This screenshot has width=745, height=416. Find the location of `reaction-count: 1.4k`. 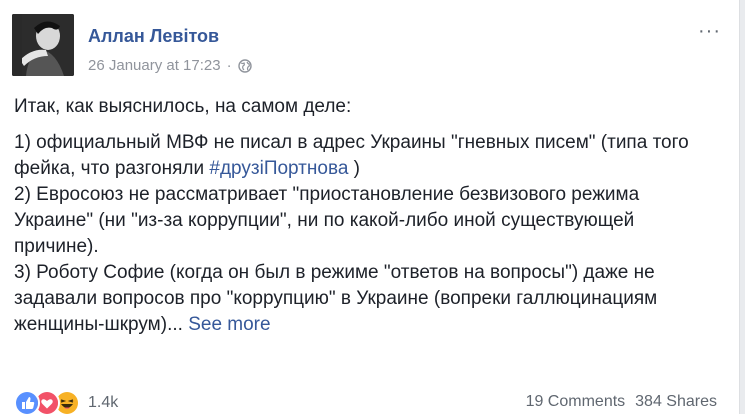

reaction-count: 1.4k is located at coordinates (103, 402).